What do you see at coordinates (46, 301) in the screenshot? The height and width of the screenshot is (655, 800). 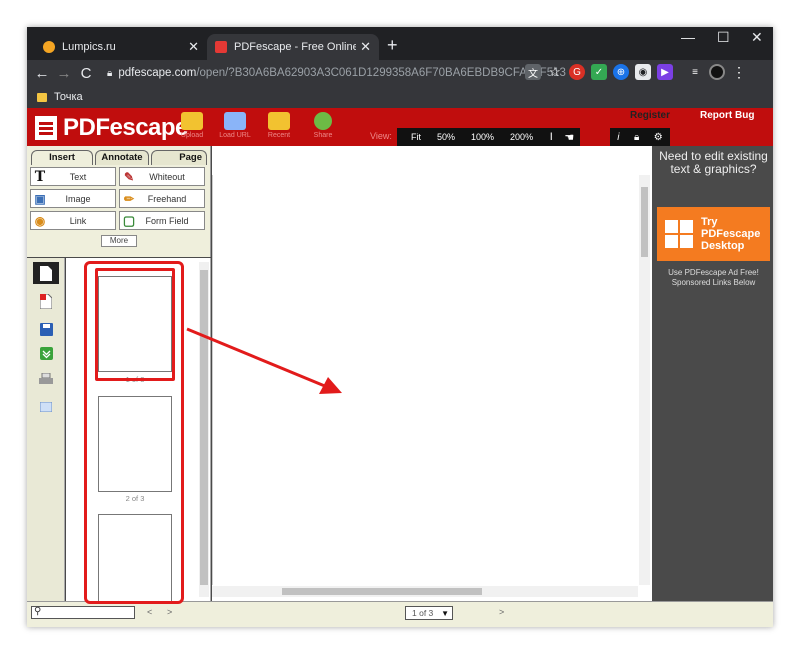 I see `bookmarks-page-icon` at bounding box center [46, 301].